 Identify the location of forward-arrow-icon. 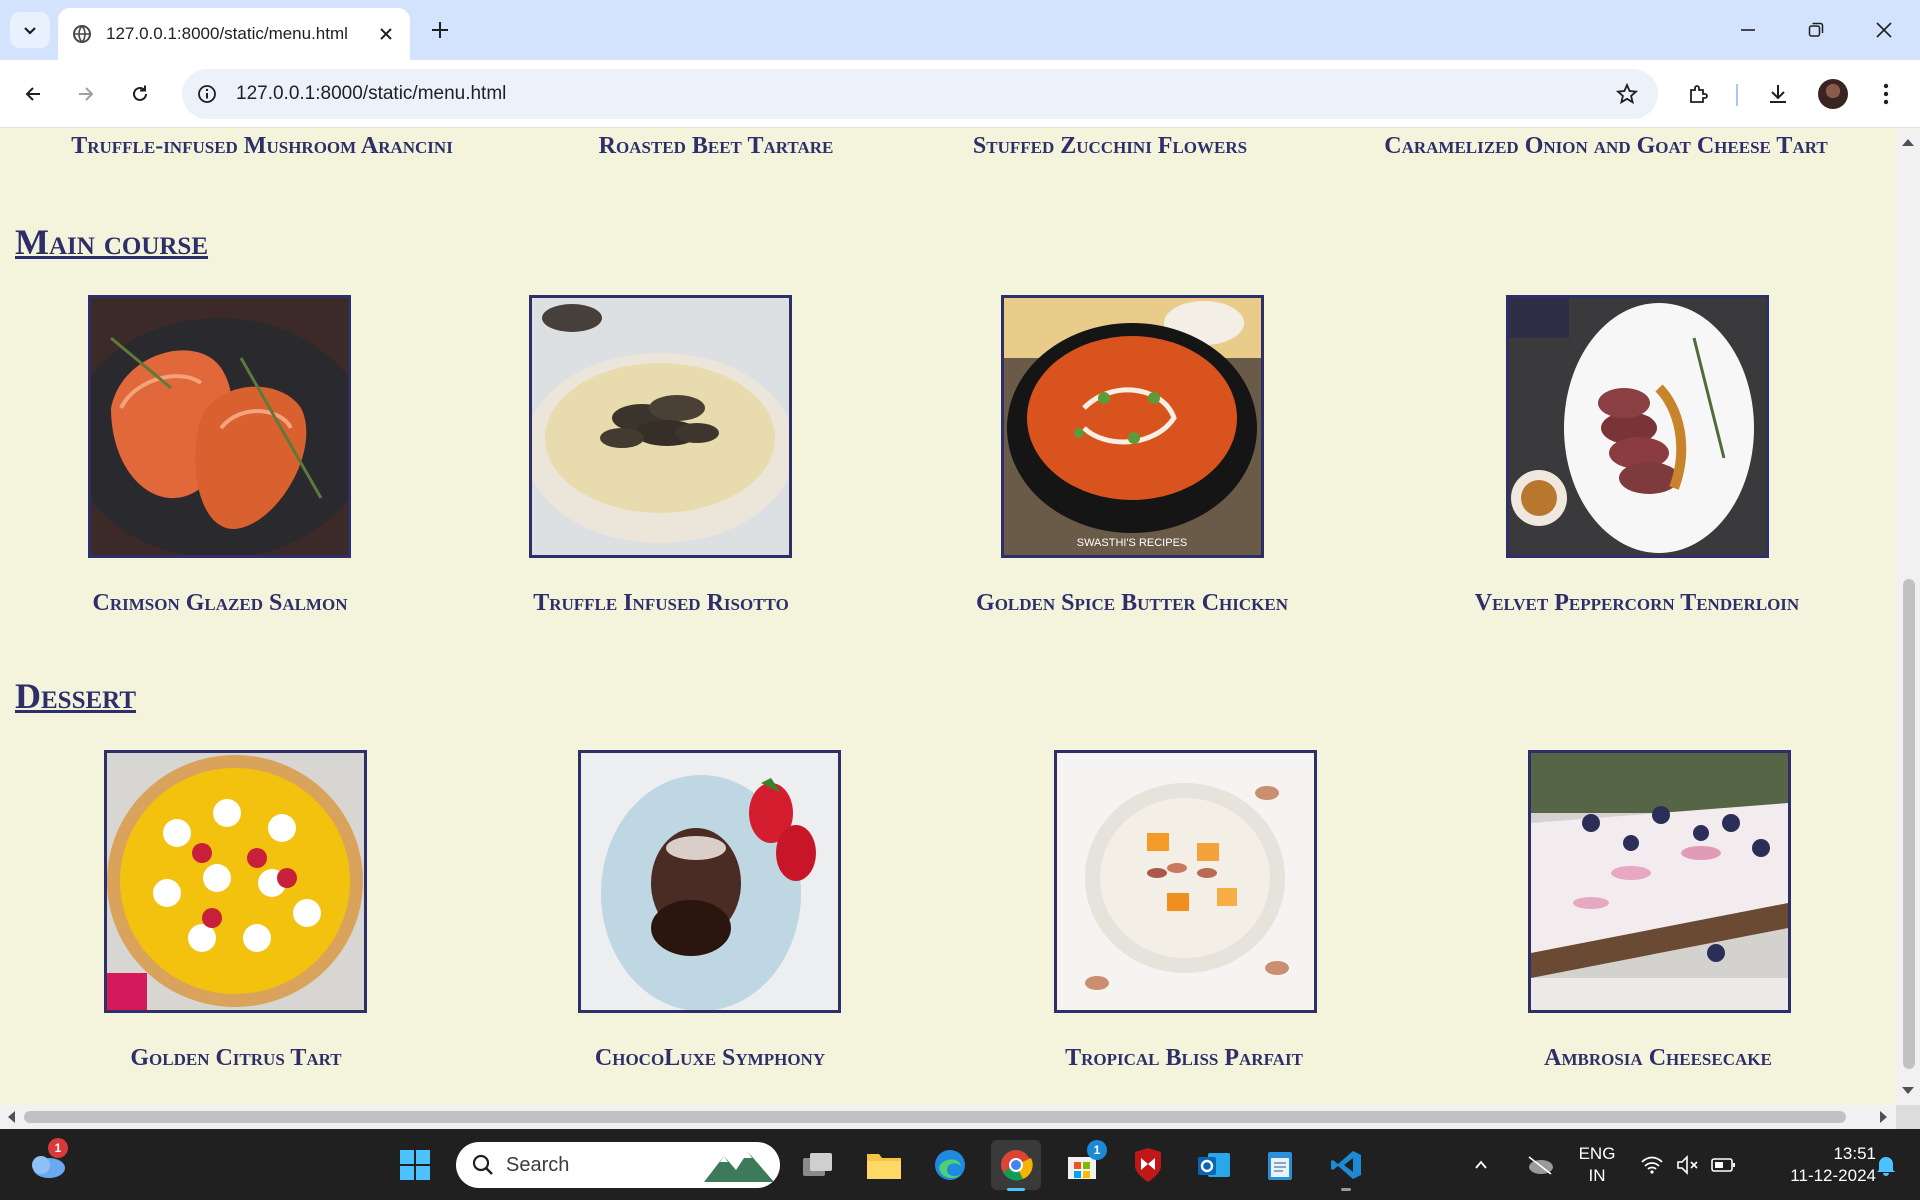
(86, 94).